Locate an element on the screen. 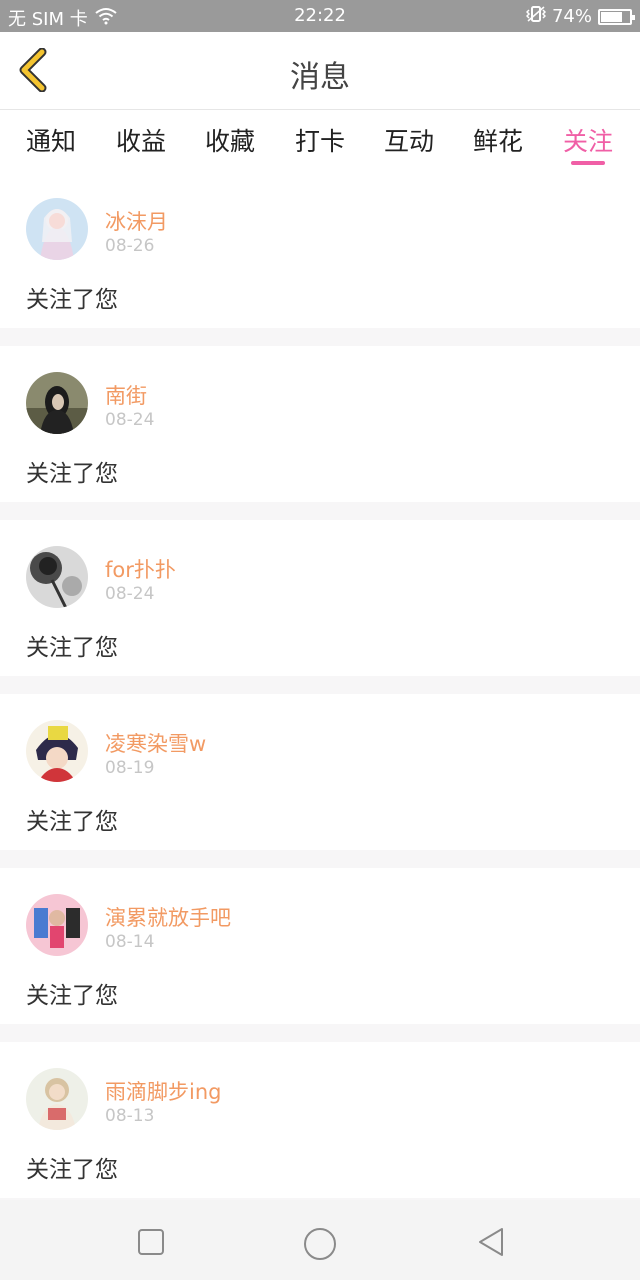  system-nav-bar is located at coordinates (320, 1240).